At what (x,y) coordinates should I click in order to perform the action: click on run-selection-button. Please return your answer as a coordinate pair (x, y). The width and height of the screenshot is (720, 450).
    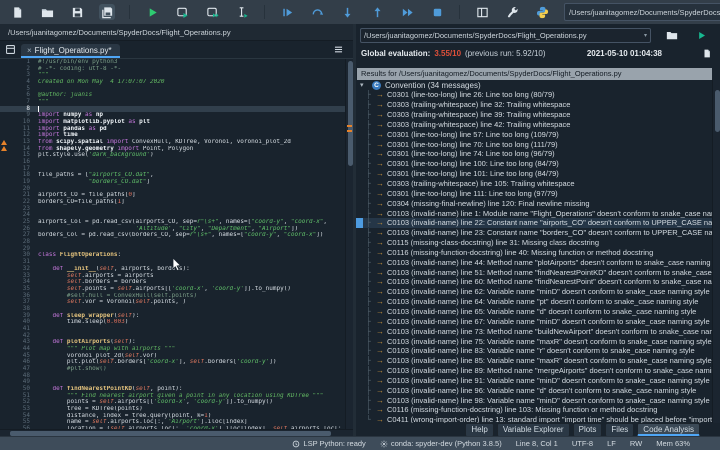
    Looking at the image, I should click on (242, 12).